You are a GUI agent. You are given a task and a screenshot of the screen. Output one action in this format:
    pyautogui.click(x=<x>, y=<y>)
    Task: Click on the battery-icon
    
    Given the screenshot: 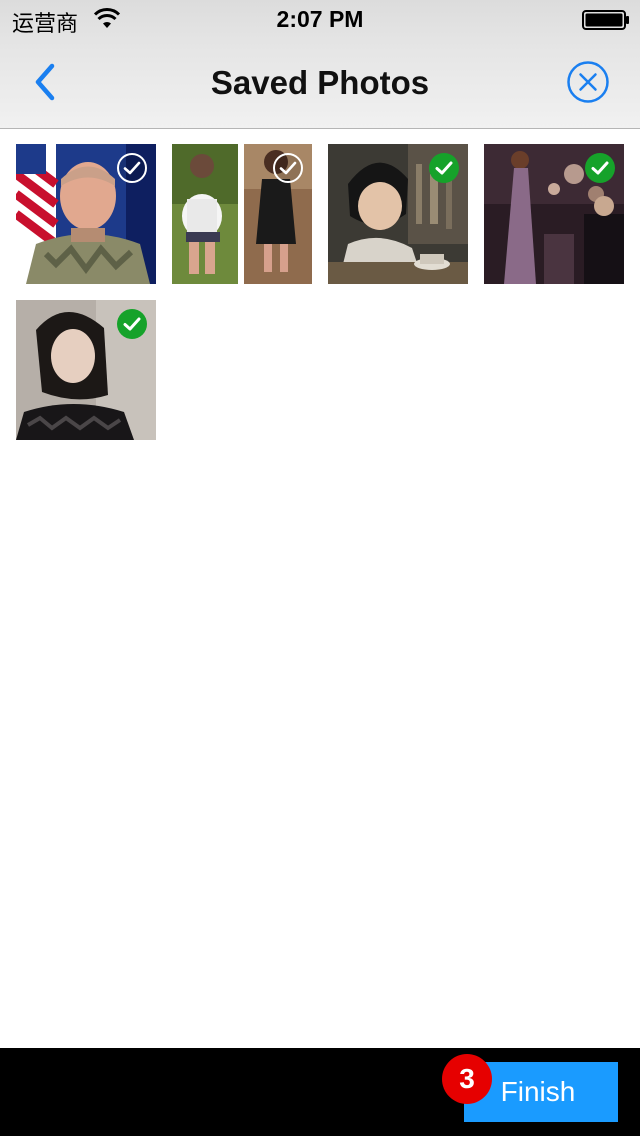 What is the action you would take?
    pyautogui.click(x=605, y=20)
    